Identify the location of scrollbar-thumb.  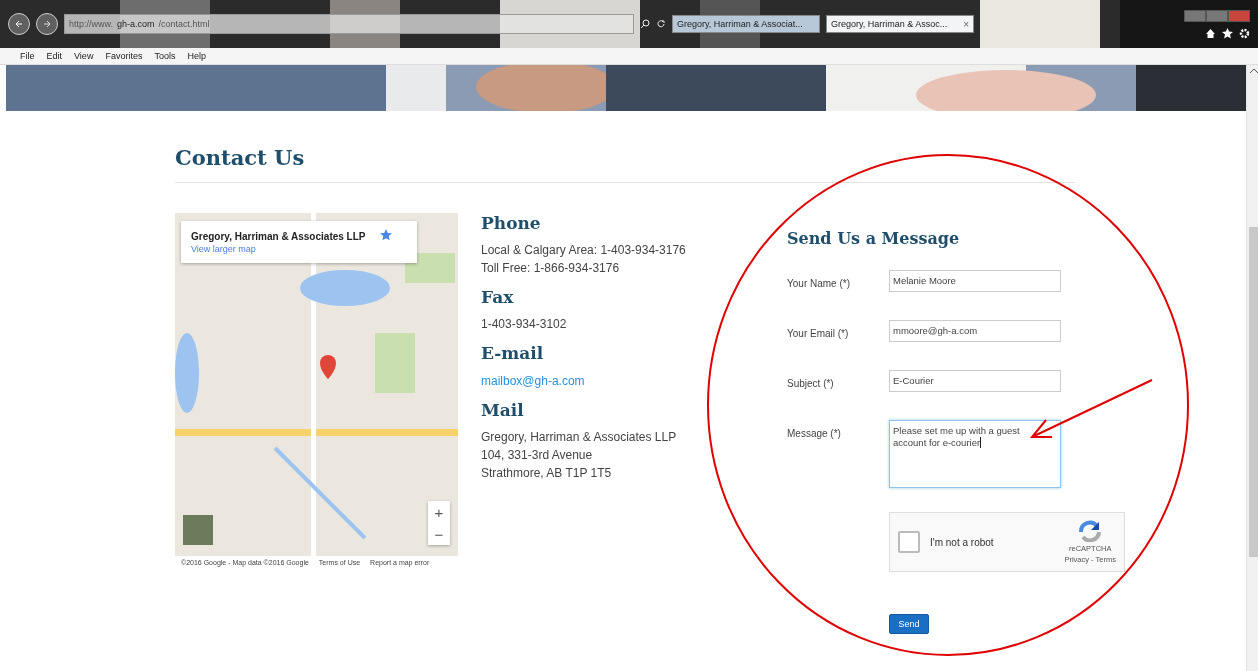
(1253, 392).